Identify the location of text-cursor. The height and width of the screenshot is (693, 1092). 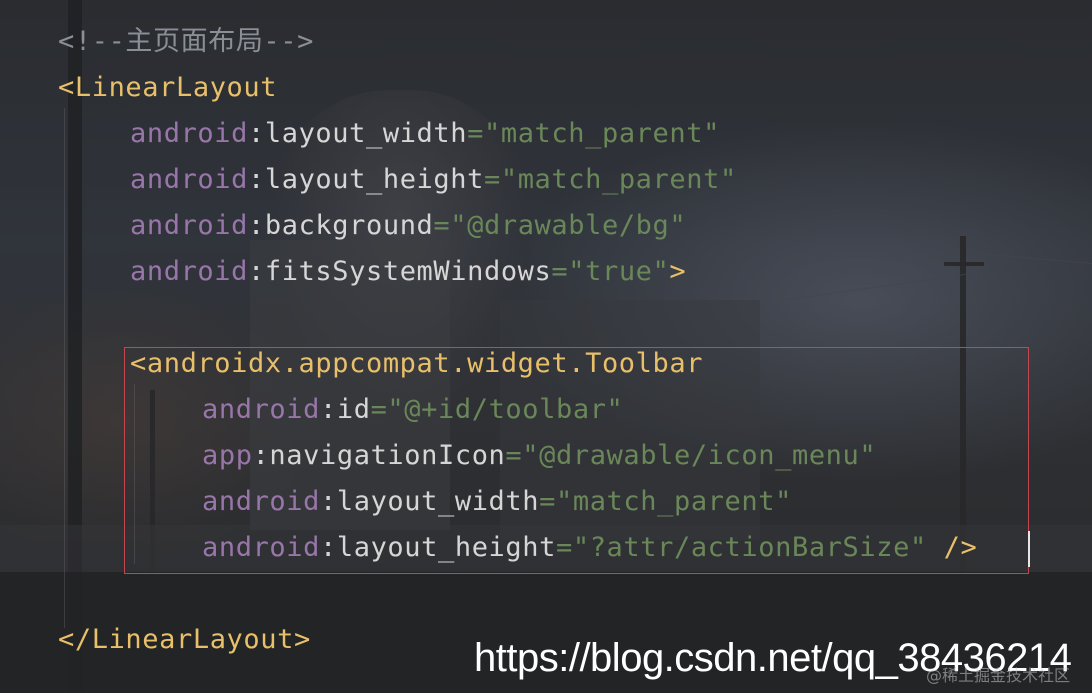
(1029, 549).